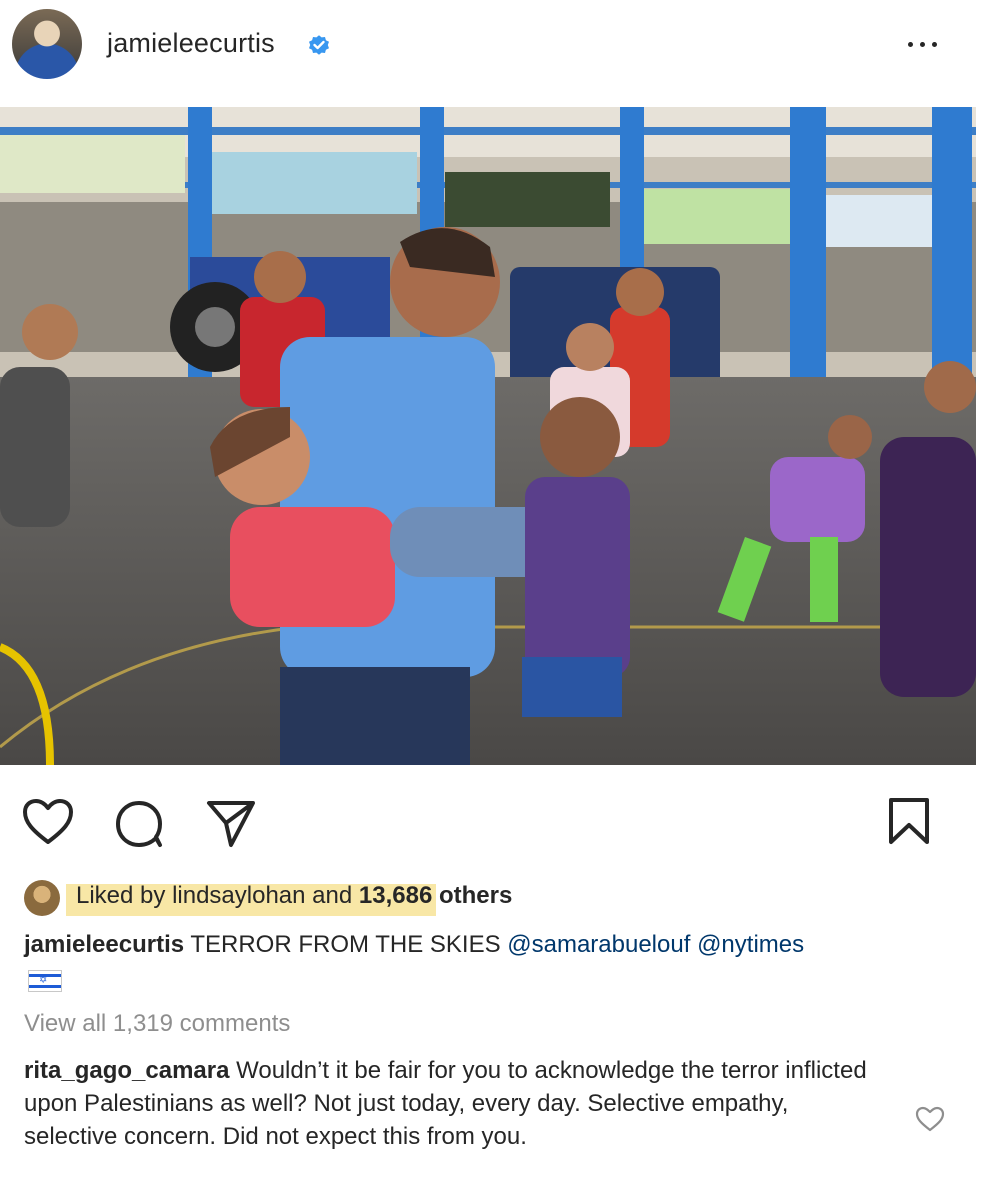 This screenshot has width=999, height=1200. I want to click on comment-heart-icon, so click(930, 1119).